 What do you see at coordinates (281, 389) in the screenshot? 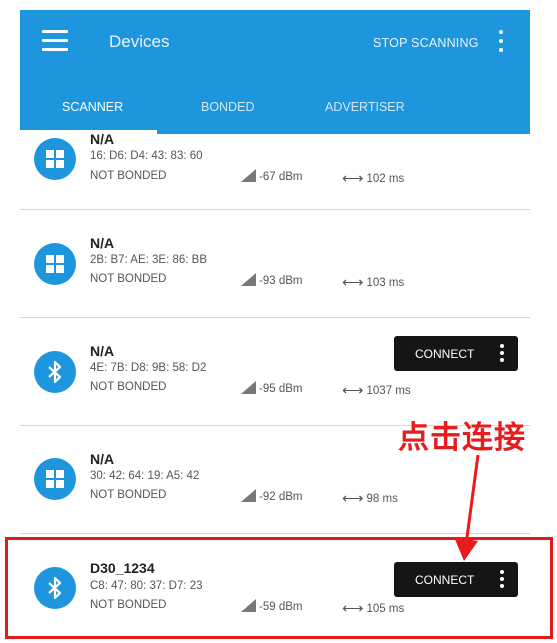
I see `rssi-value: -95 dBm` at bounding box center [281, 389].